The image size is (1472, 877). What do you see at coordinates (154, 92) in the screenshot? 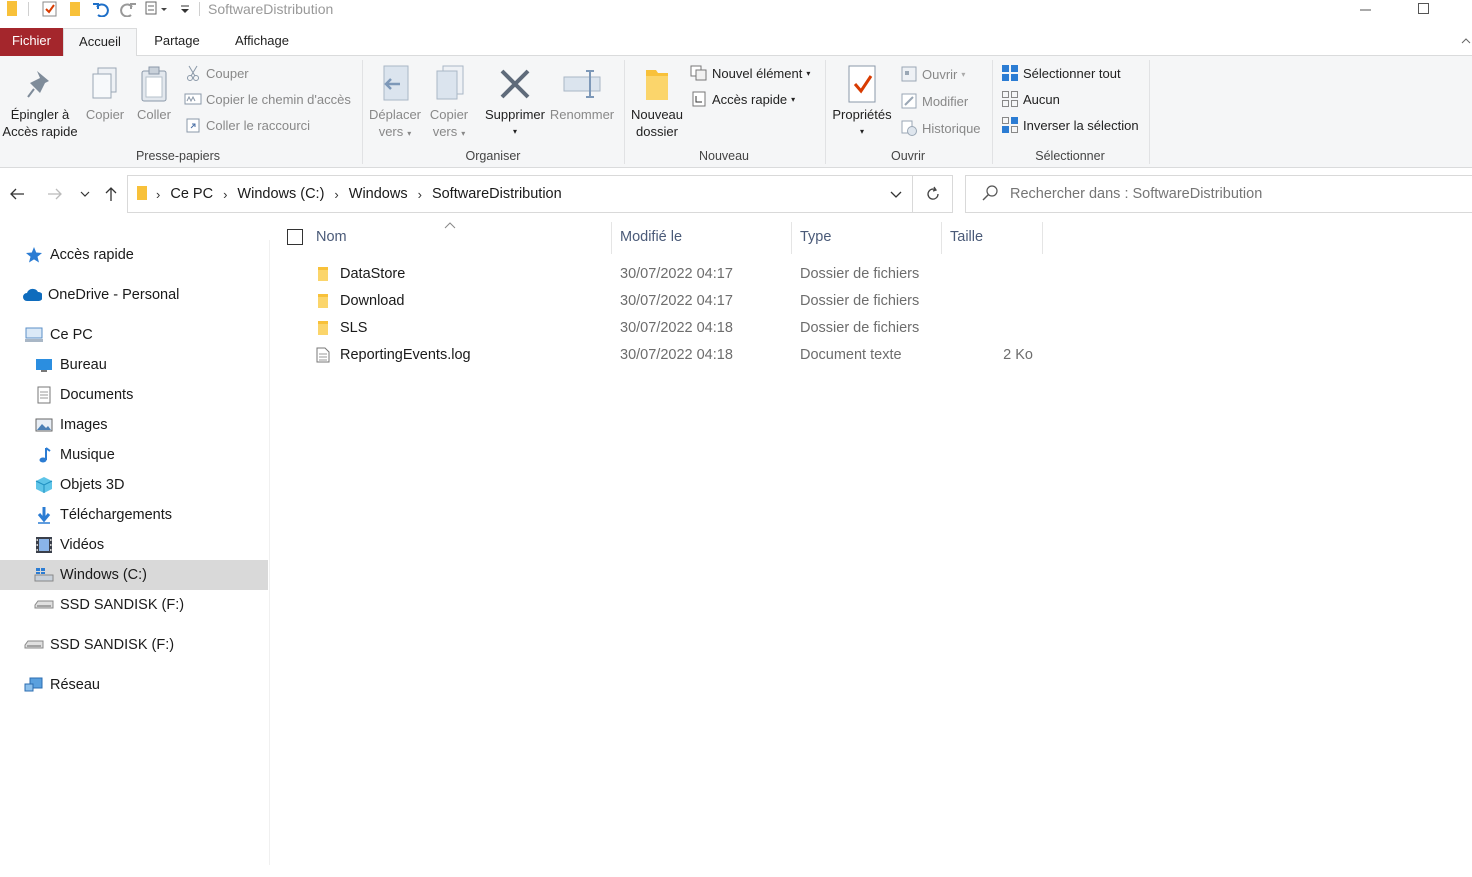
I see `paste-button: Coller` at bounding box center [154, 92].